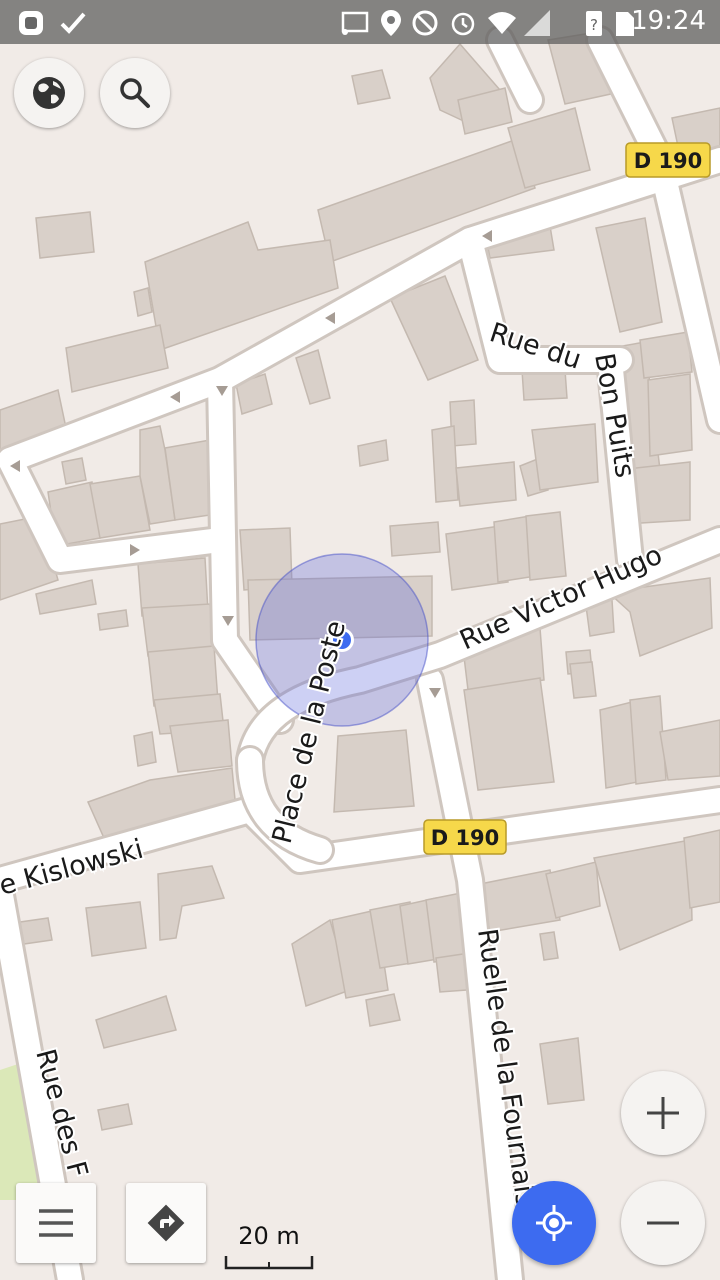 The image size is (720, 1280). I want to click on zoom-out-button, so click(663, 1223).